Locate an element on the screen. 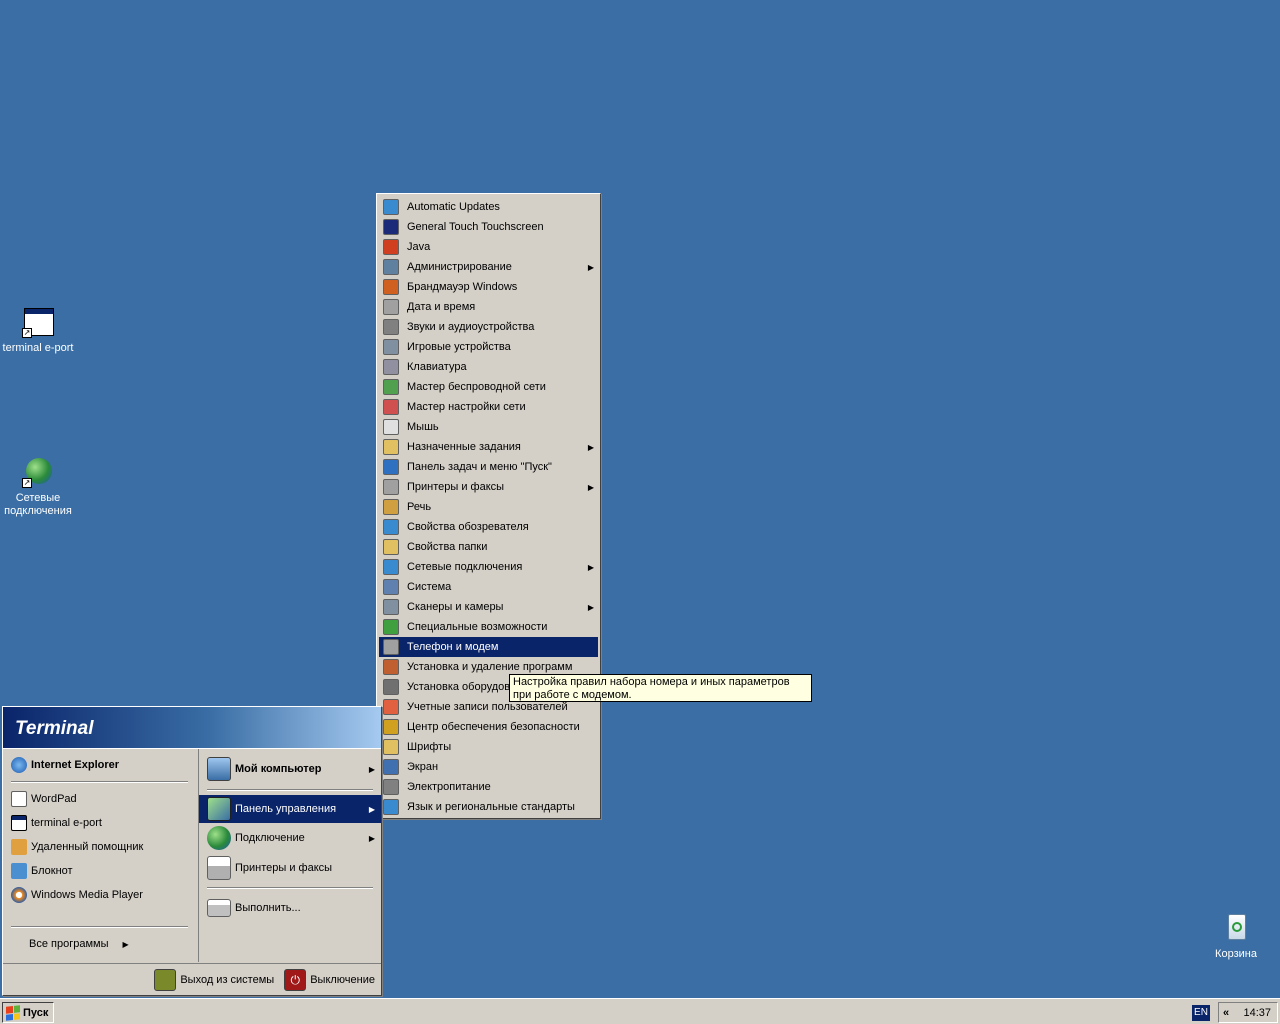 The height and width of the screenshot is (1024, 1280). all-programs-label: Все программы is located at coordinates (69, 944).